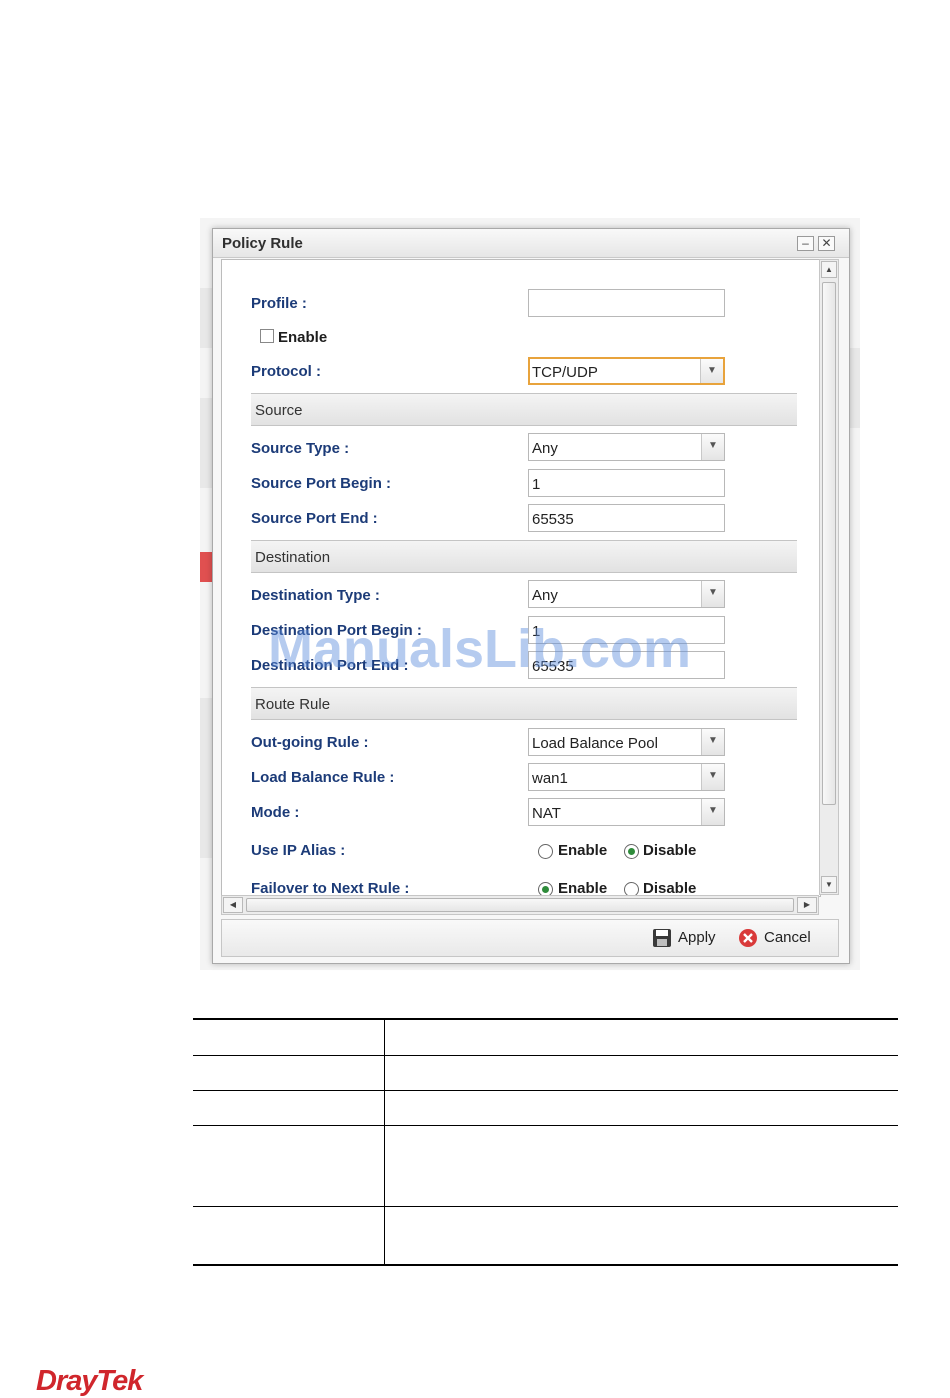 The width and height of the screenshot is (950, 1398). Describe the element at coordinates (829, 884) in the screenshot. I see `scroll-down-icon: ▼` at that location.